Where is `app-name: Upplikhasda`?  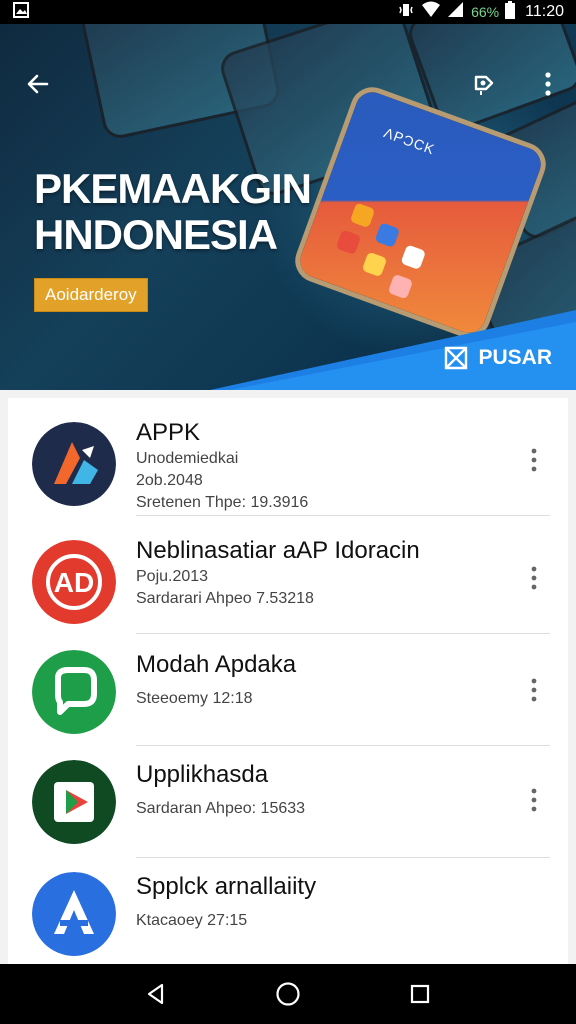
app-name: Upplikhasda is located at coordinates (202, 774).